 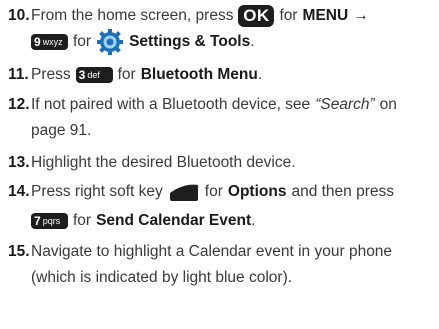 What do you see at coordinates (256, 16) in the screenshot?
I see `ok-key-icon: OK` at bounding box center [256, 16].